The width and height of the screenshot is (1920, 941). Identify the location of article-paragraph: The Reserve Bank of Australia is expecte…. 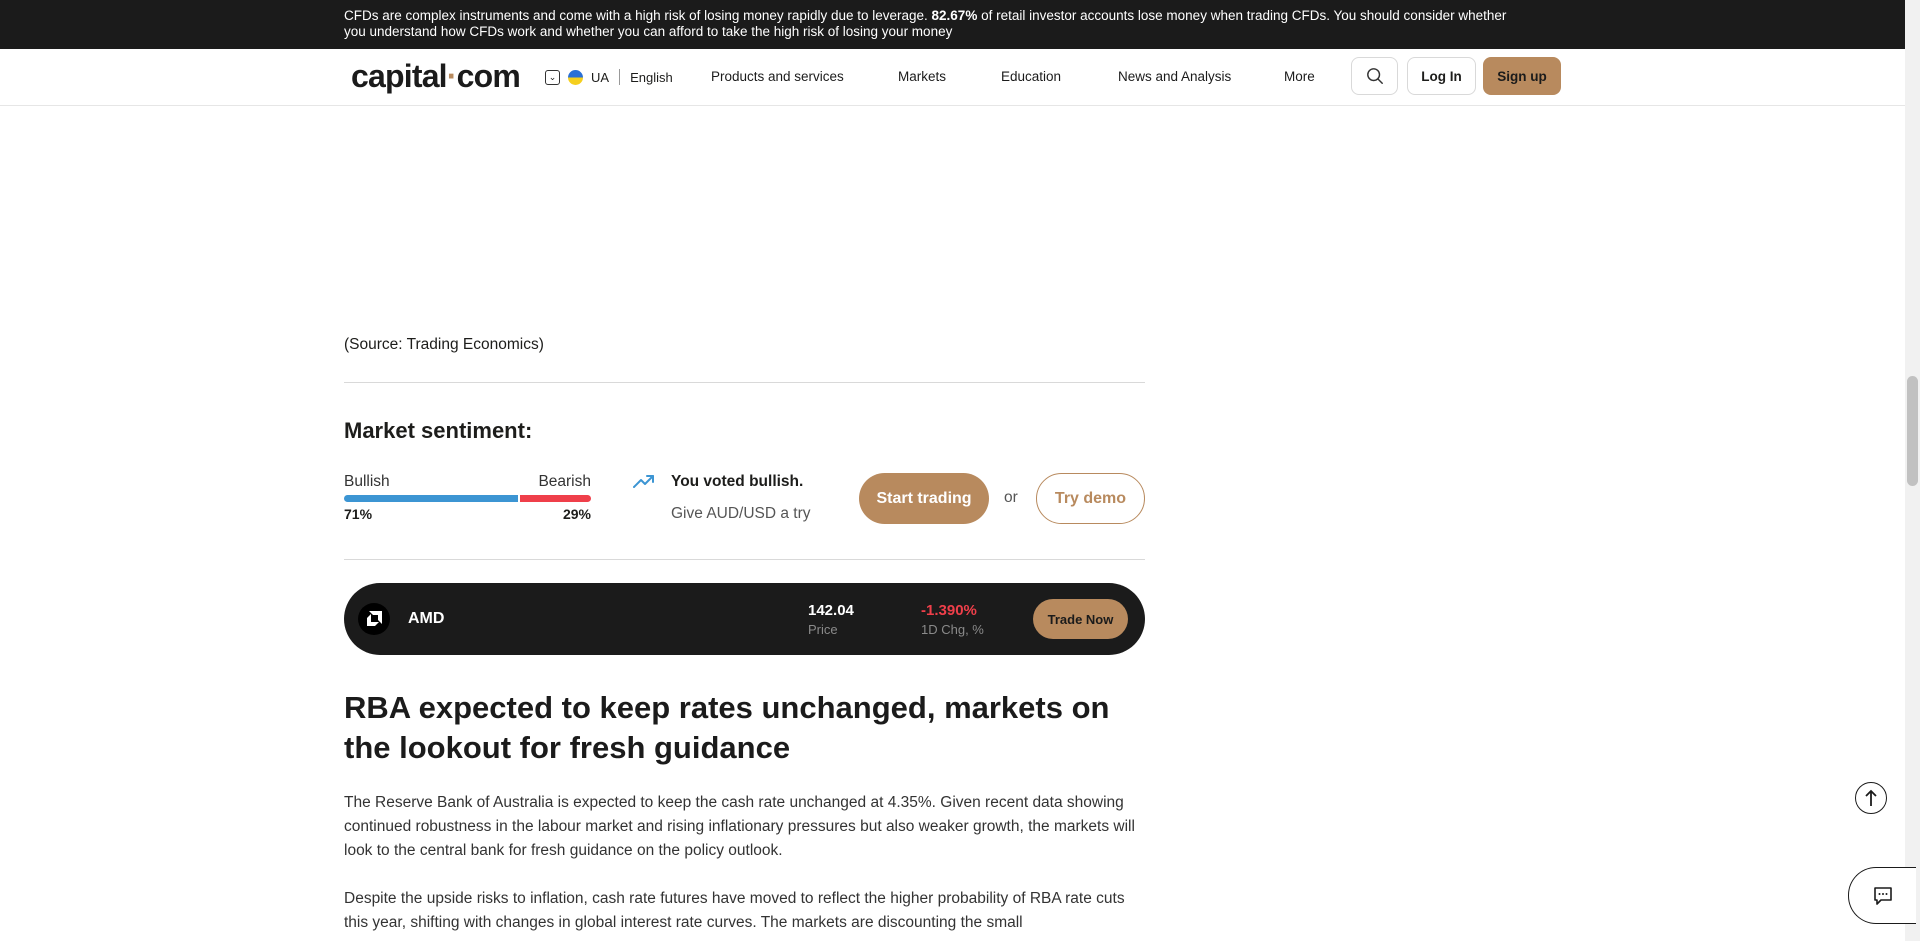
(739, 826).